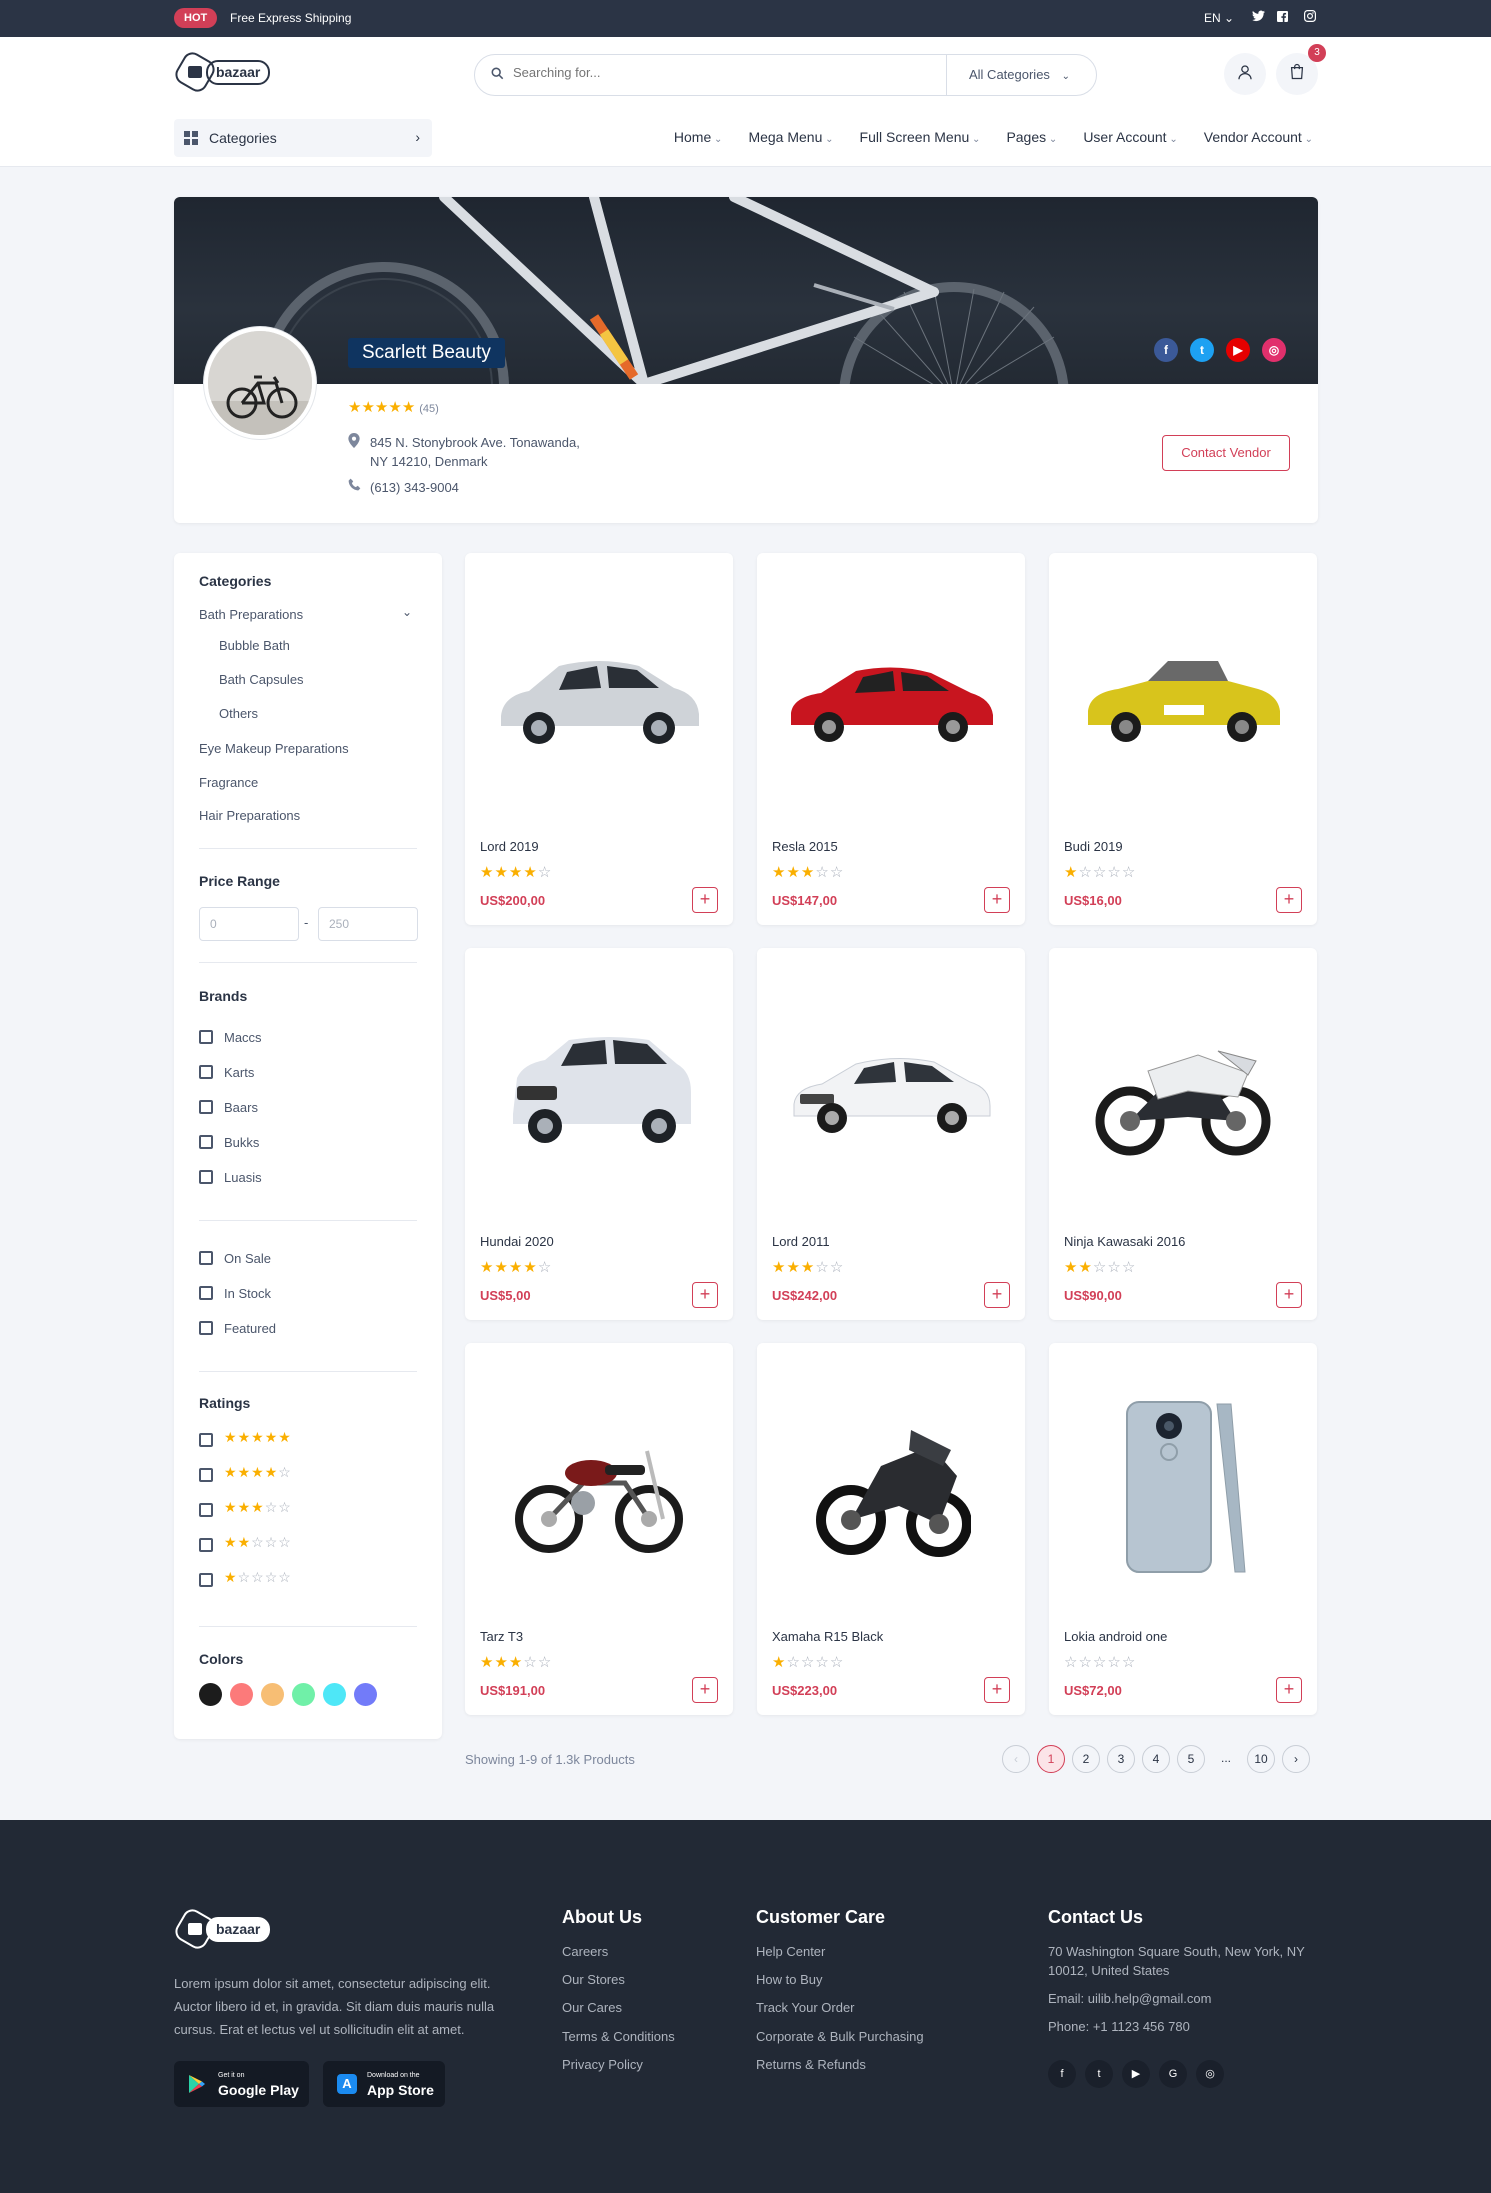  Describe the element at coordinates (206, 1293) in the screenshot. I see `in-stock-checkbox` at that location.